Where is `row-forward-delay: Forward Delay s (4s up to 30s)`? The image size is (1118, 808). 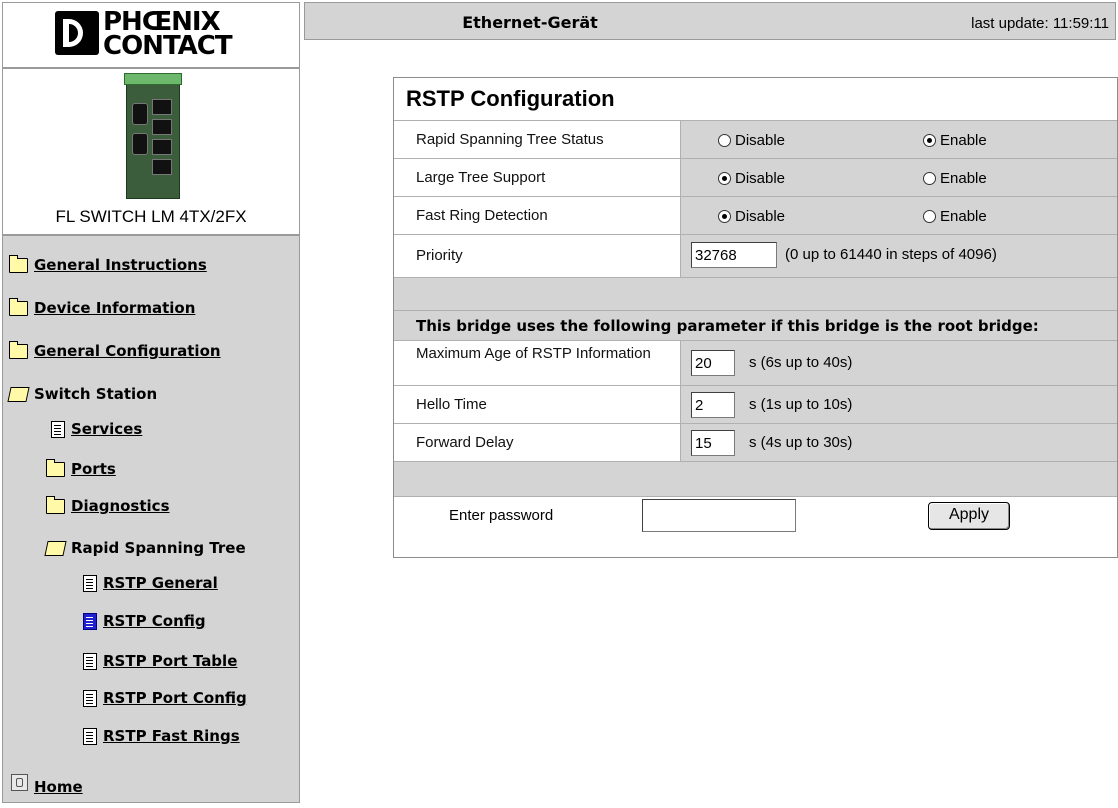
row-forward-delay: Forward Delay s (4s up to 30s) is located at coordinates (755, 442).